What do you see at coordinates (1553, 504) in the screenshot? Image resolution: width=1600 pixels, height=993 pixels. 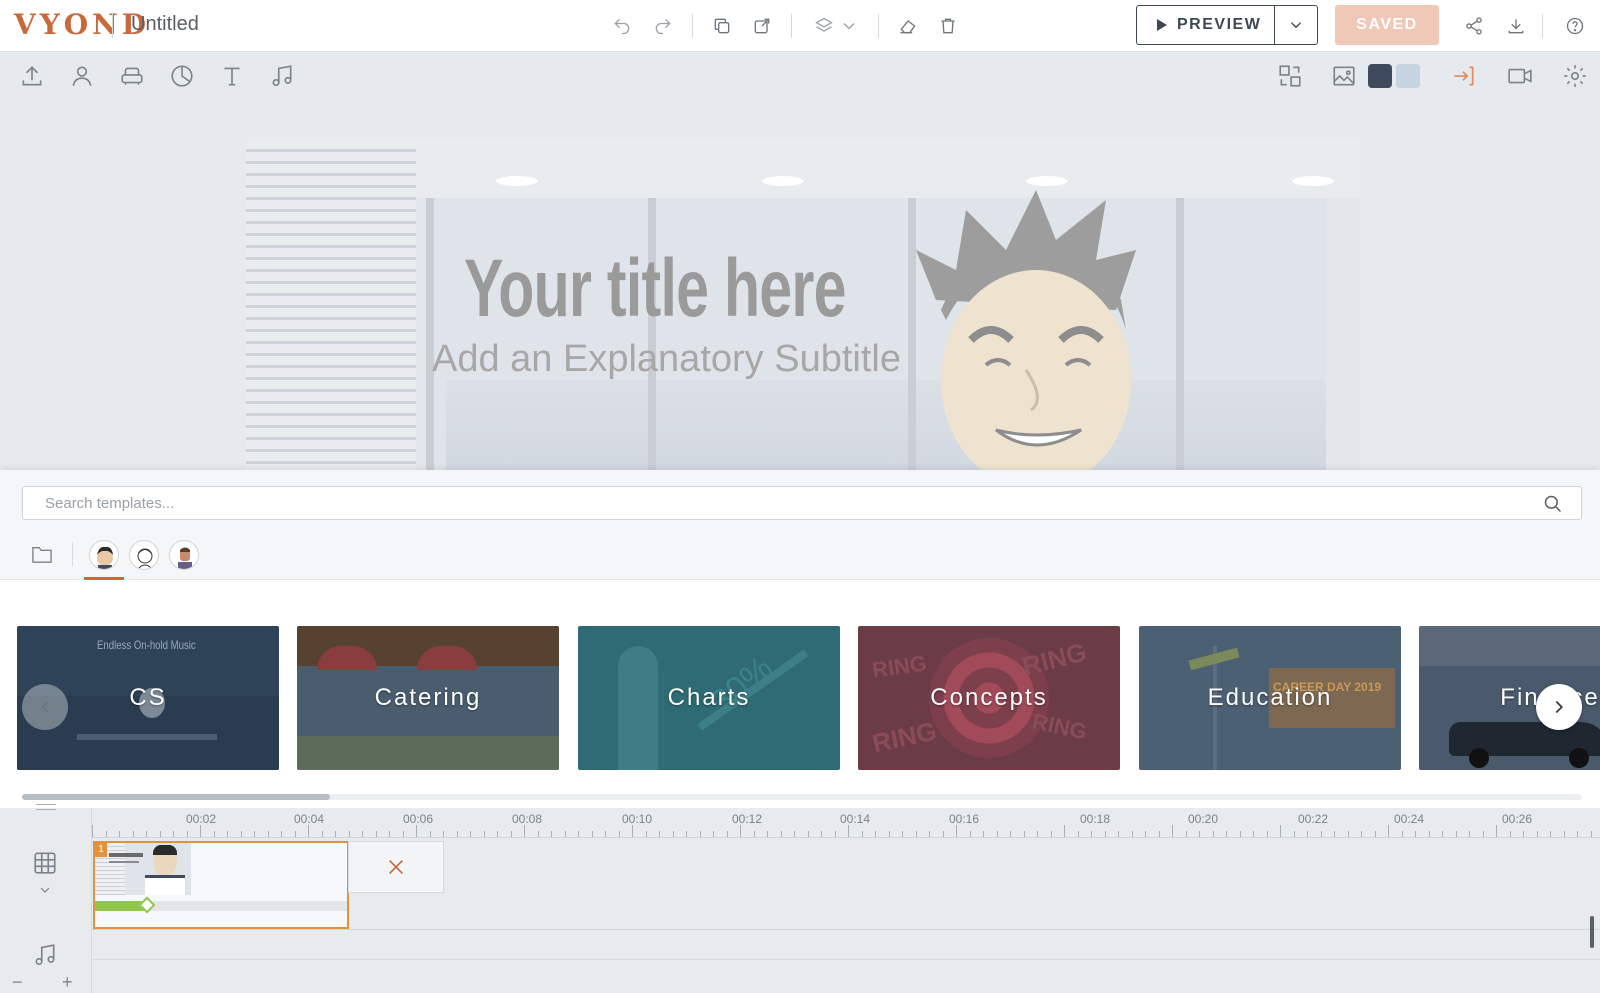 I see `search-icon` at bounding box center [1553, 504].